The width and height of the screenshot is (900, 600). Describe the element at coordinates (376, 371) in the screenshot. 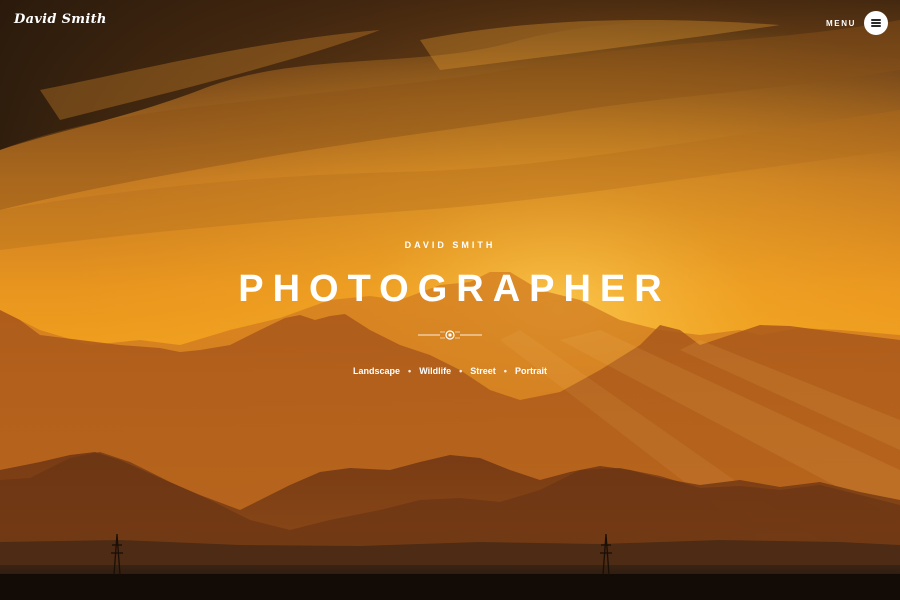

I see `category-landscape: Landscape` at that location.